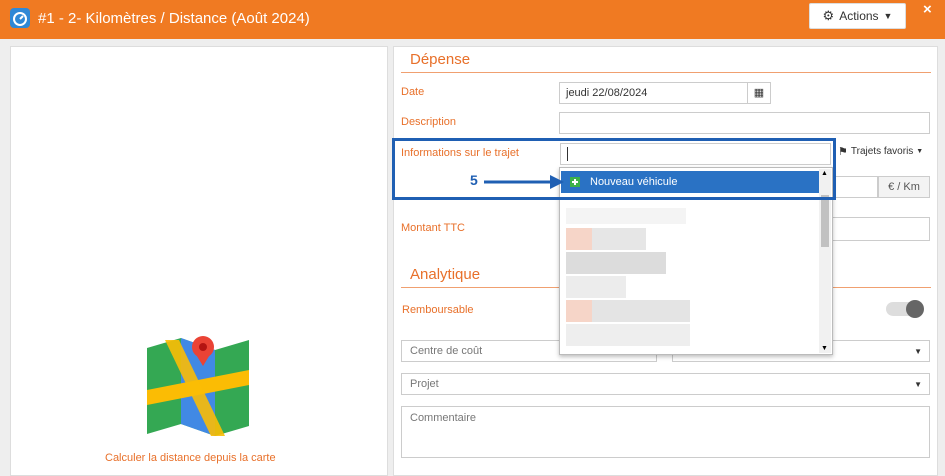 This screenshot has height=476, width=945. I want to click on arrow-icon, so click(524, 182).